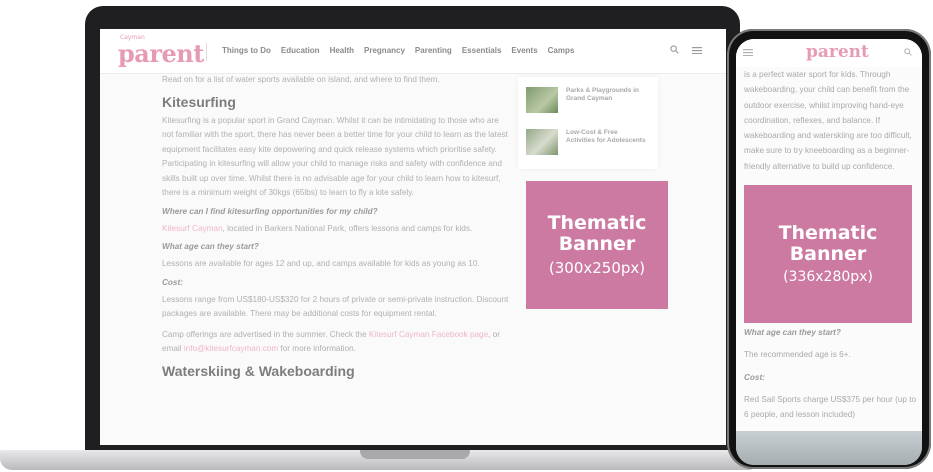  Describe the element at coordinates (797, 354) in the screenshot. I see `mobile-answer-age: The recommended age is 6+.` at that location.